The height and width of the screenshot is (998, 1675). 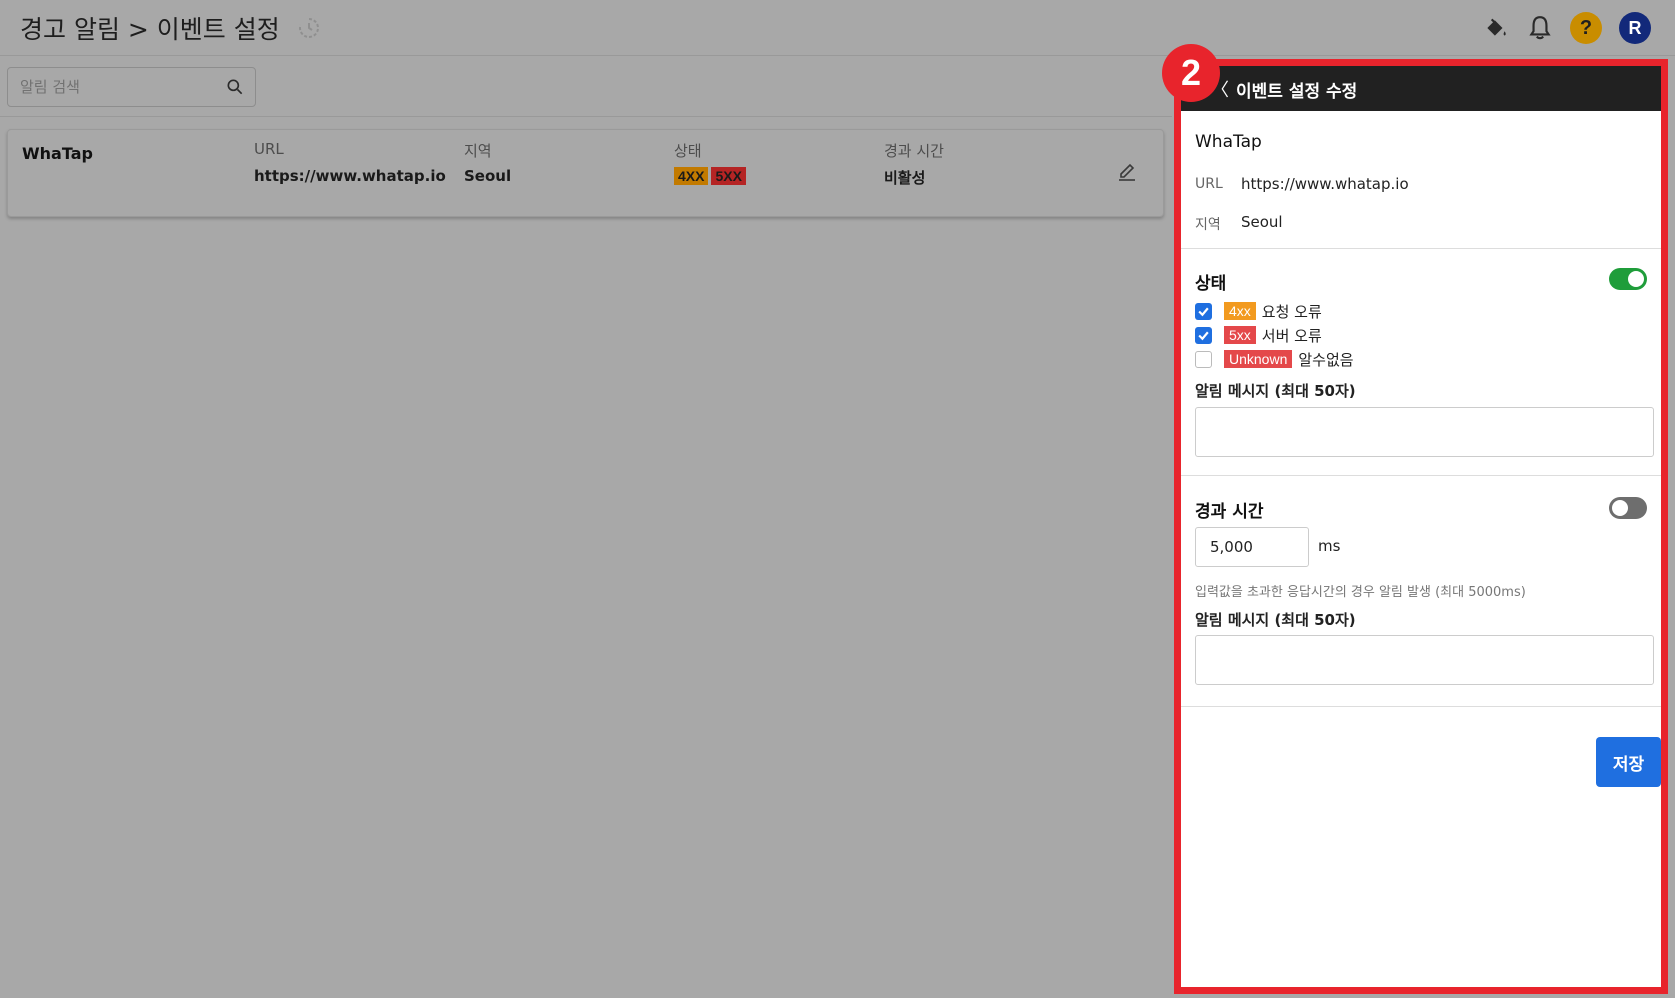 What do you see at coordinates (269, 149) in the screenshot?
I see `row-url-label: URL` at bounding box center [269, 149].